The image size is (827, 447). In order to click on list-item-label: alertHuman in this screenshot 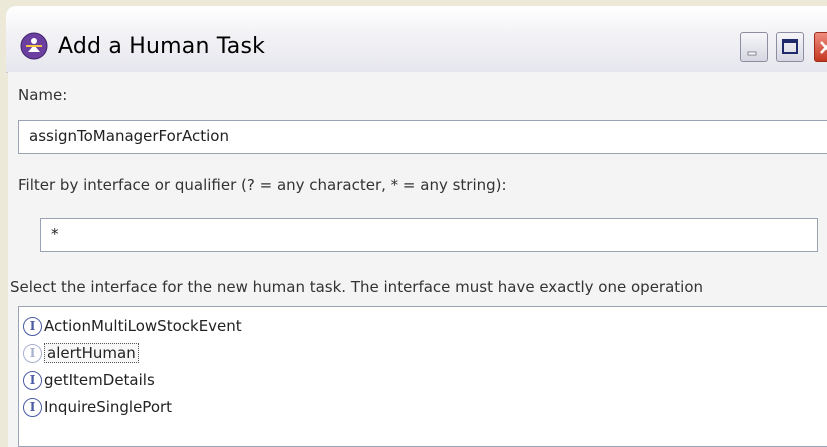, I will do `click(91, 353)`.